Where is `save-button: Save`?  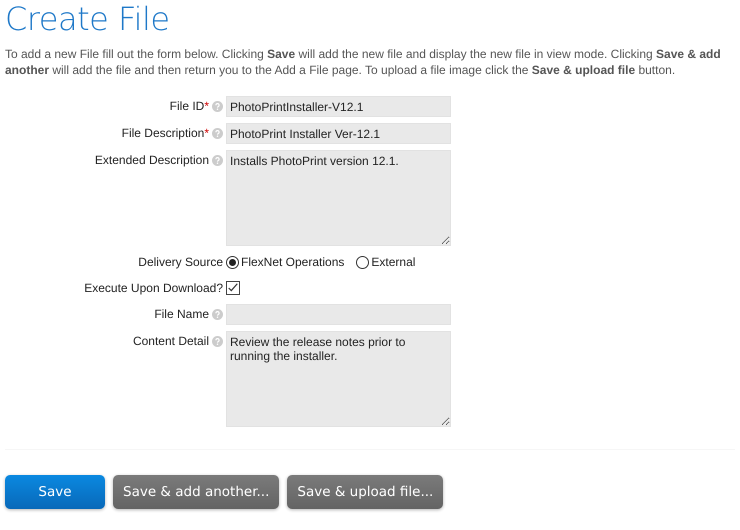
save-button: Save is located at coordinates (55, 492).